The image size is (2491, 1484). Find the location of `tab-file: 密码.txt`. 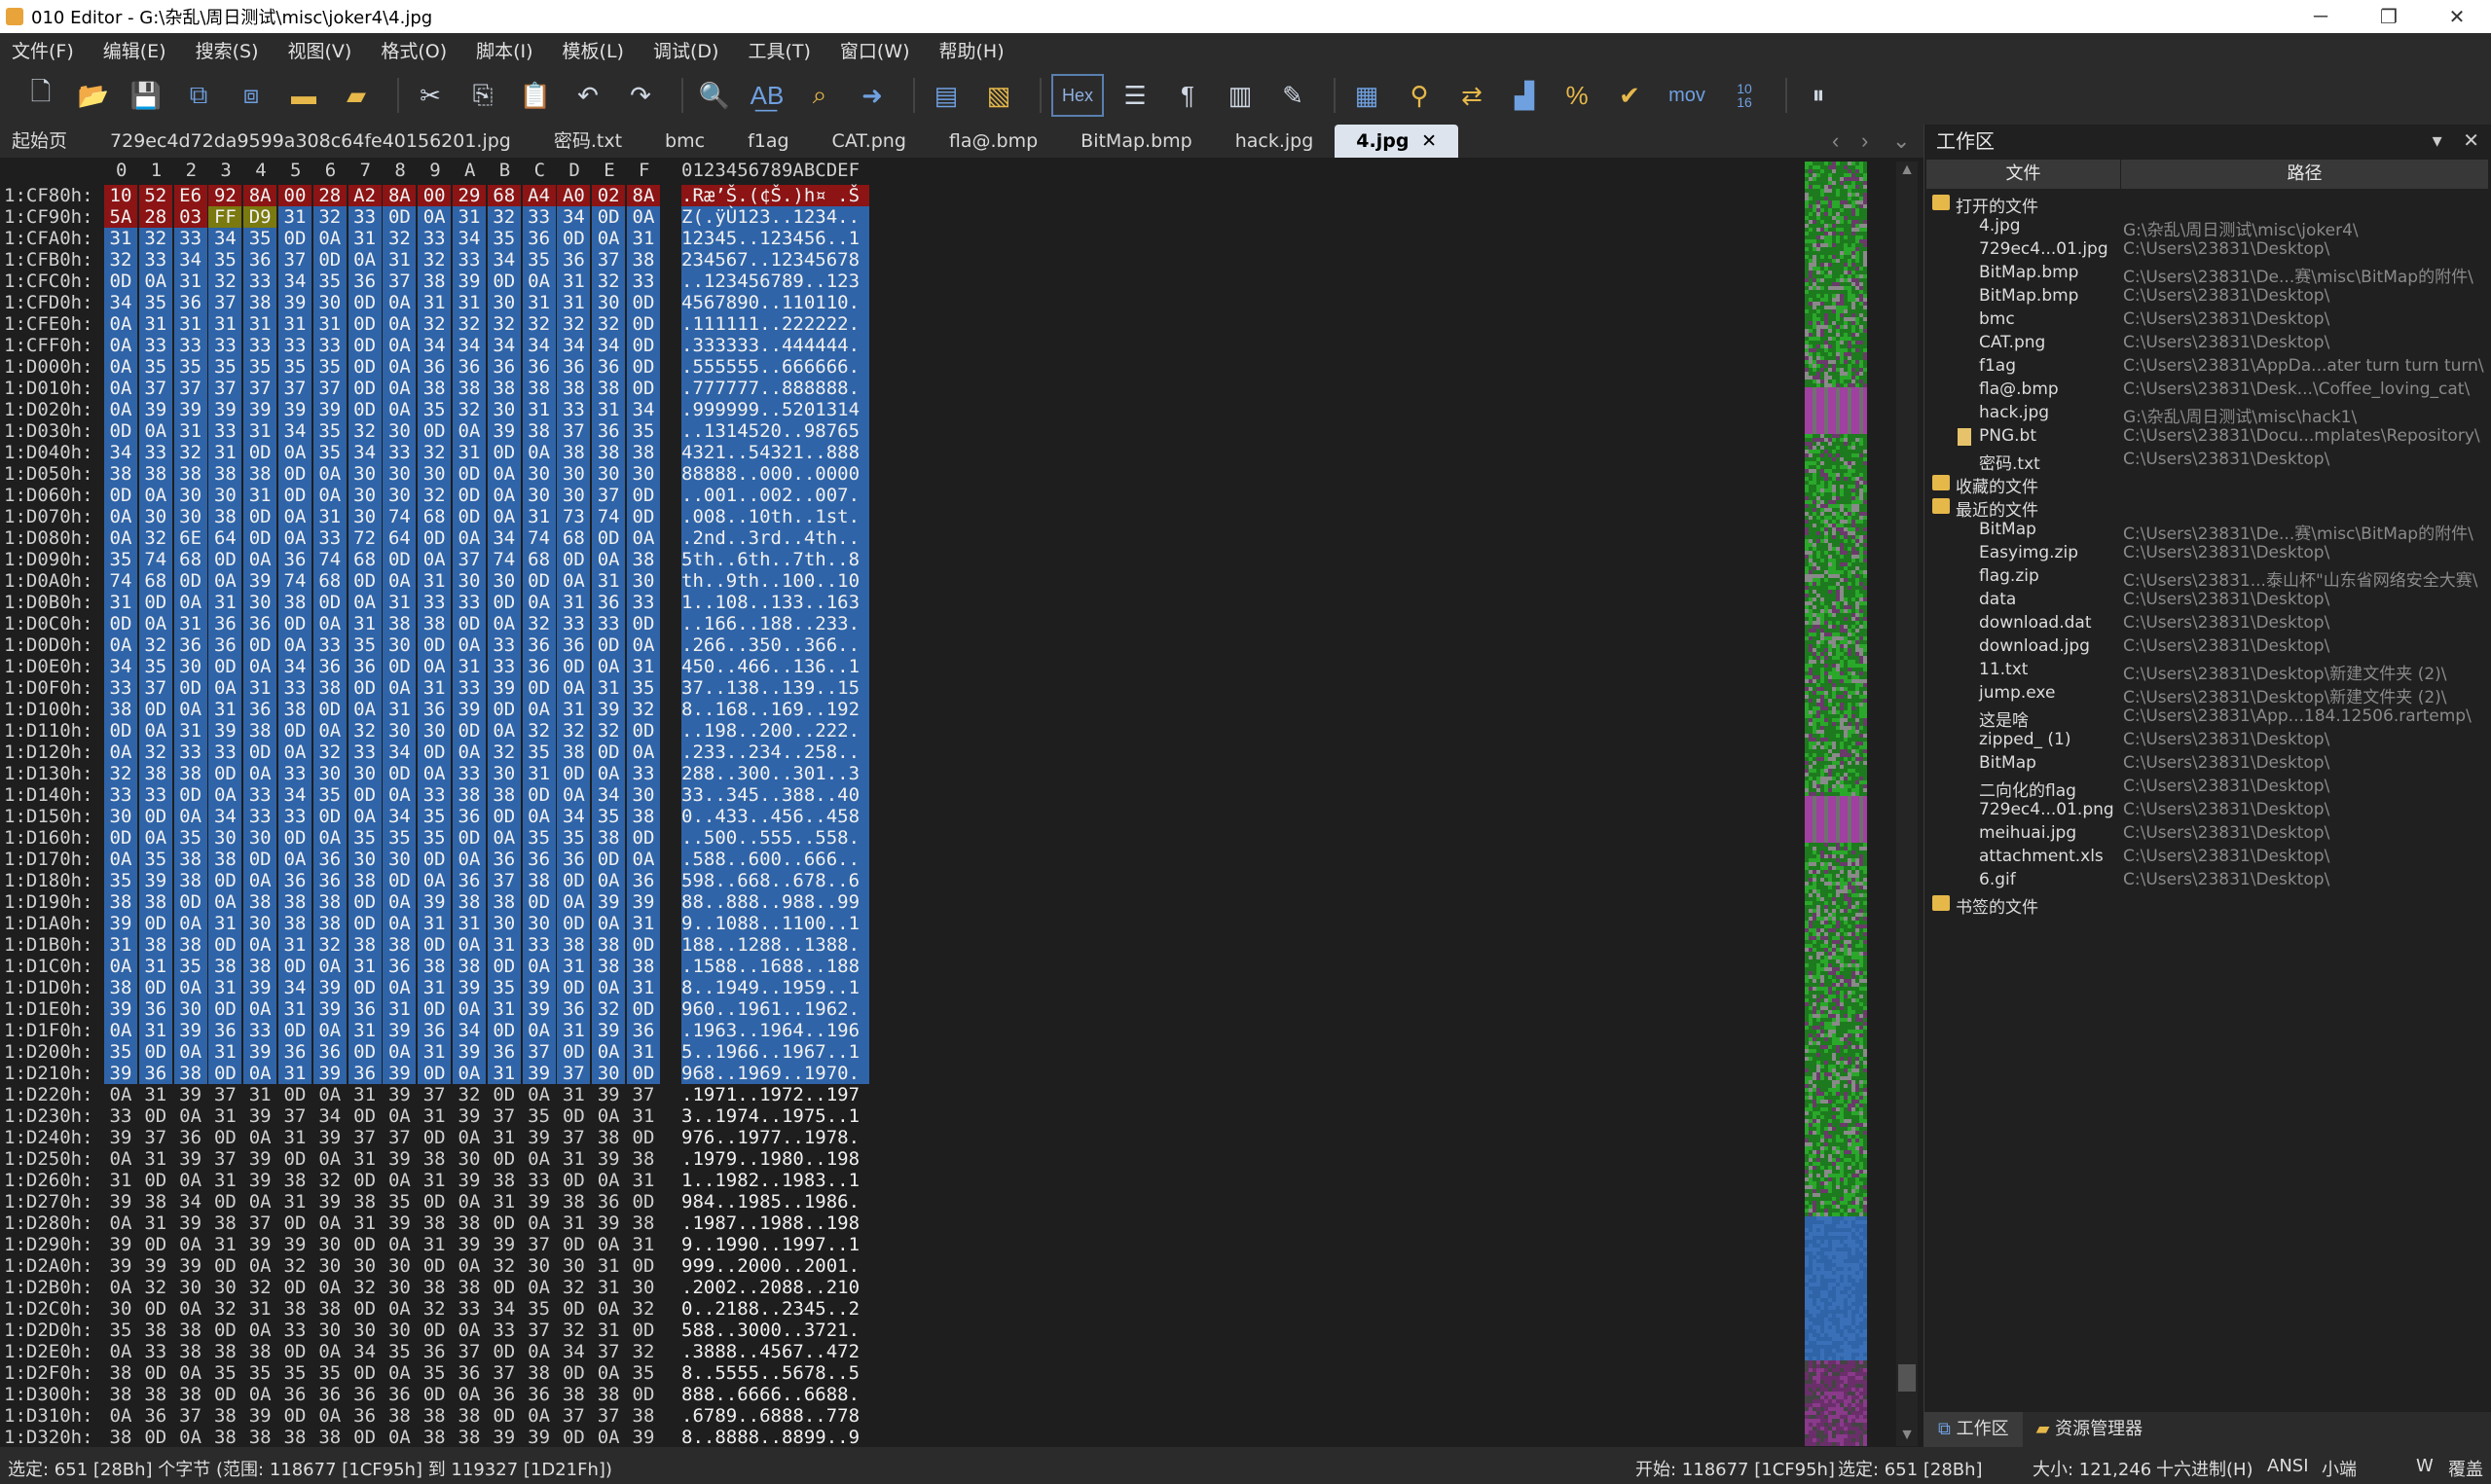

tab-file: 密码.txt is located at coordinates (587, 142).